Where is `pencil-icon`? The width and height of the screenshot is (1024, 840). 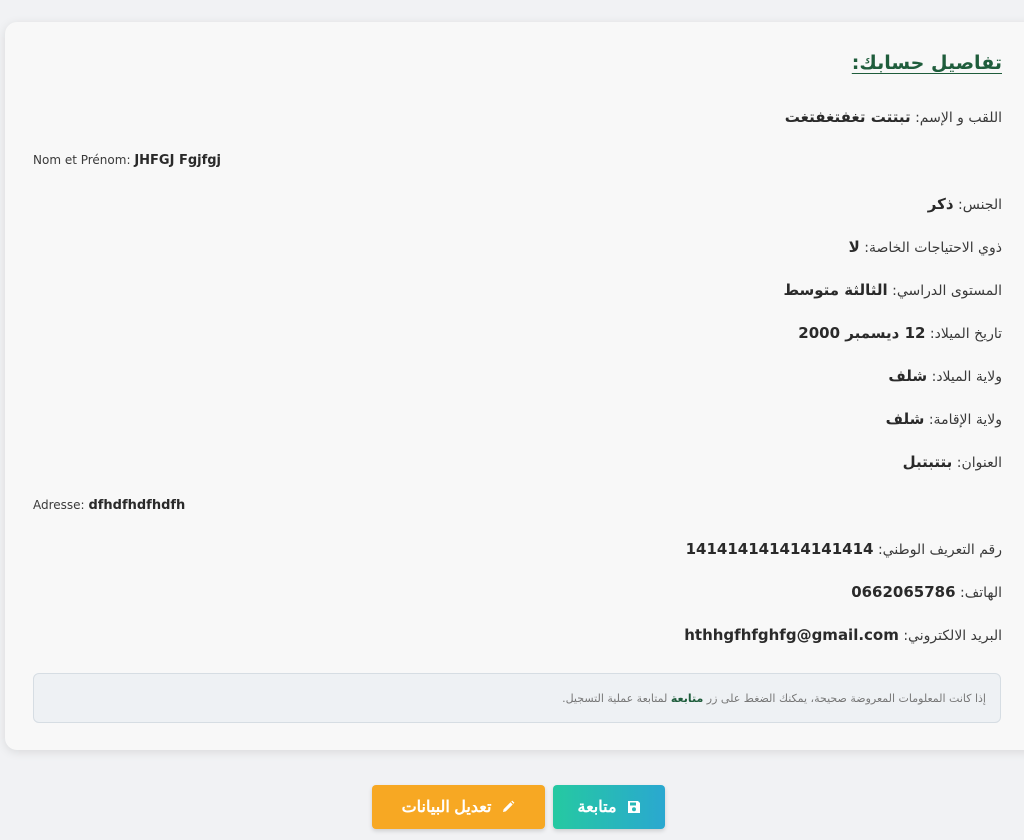 pencil-icon is located at coordinates (508, 807).